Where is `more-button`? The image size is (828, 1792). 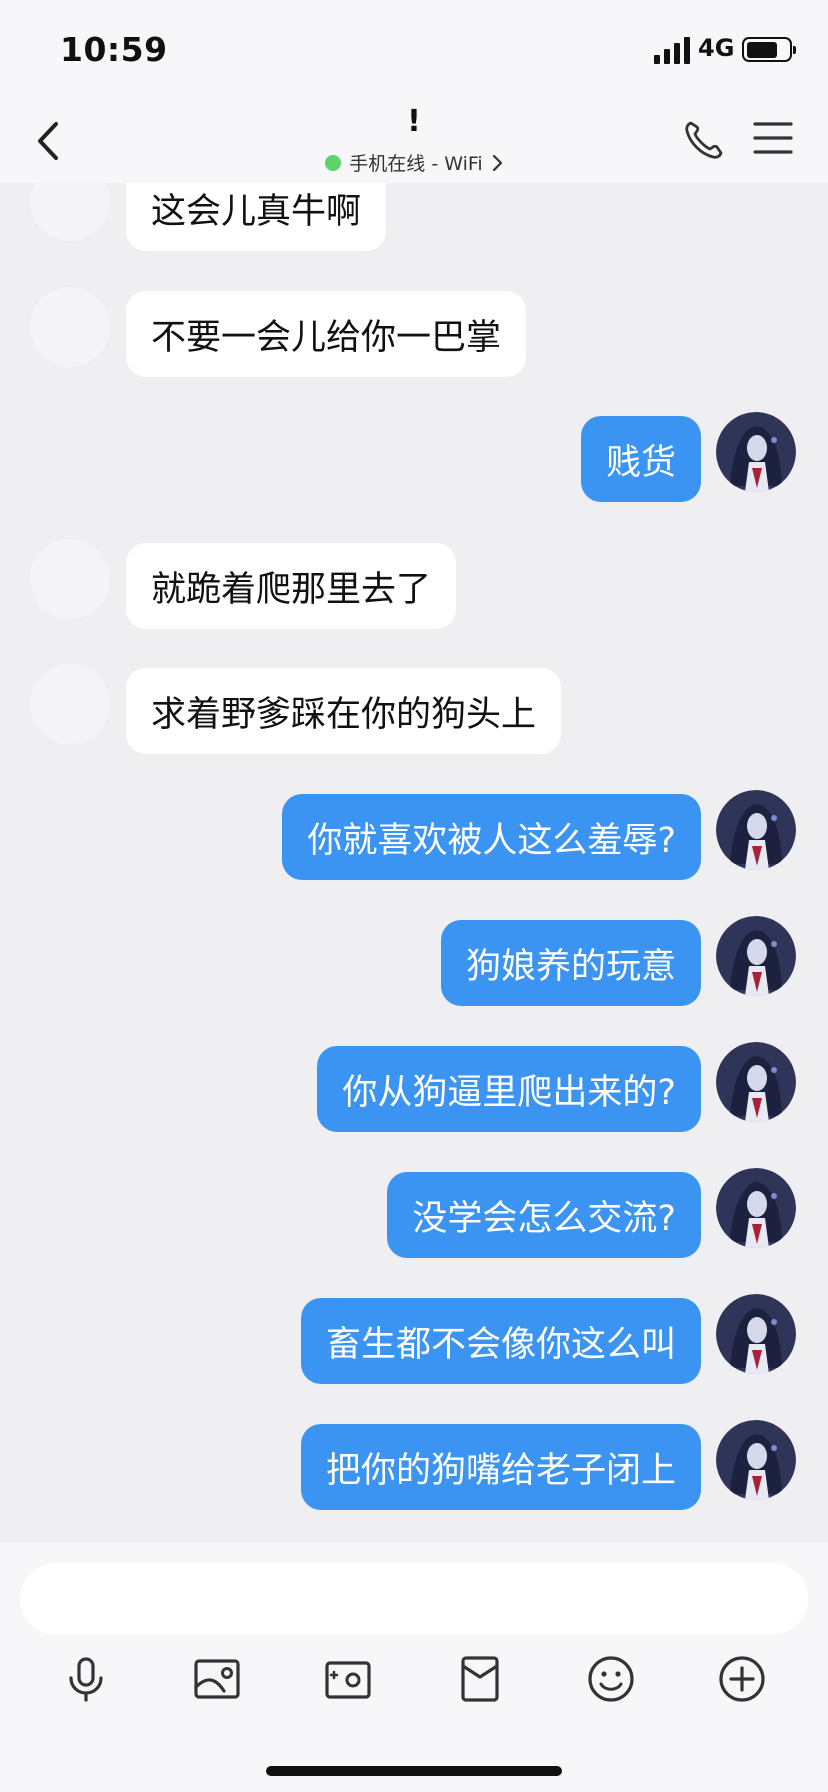
more-button is located at coordinates (742, 1679).